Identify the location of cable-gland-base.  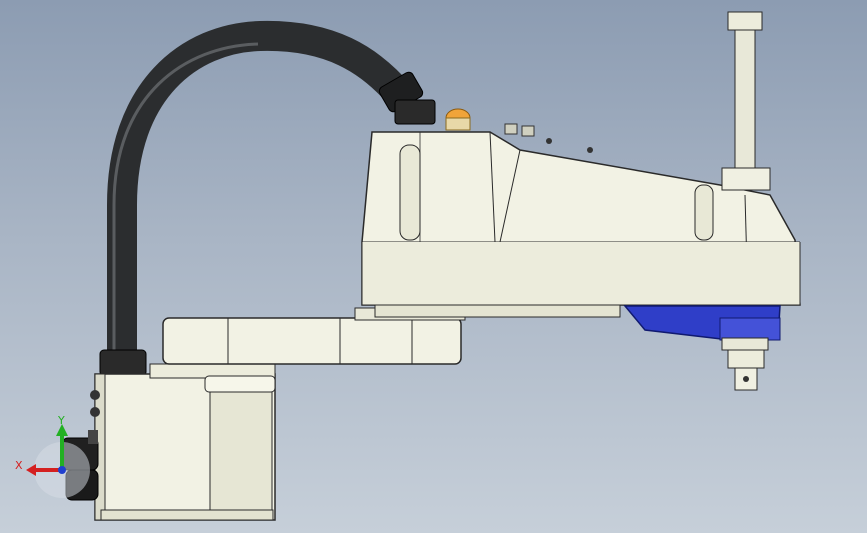
(123, 363).